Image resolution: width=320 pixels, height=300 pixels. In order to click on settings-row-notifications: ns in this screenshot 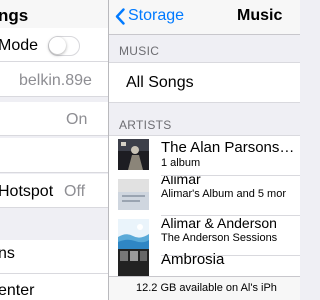, I will do `click(54, 257)`.